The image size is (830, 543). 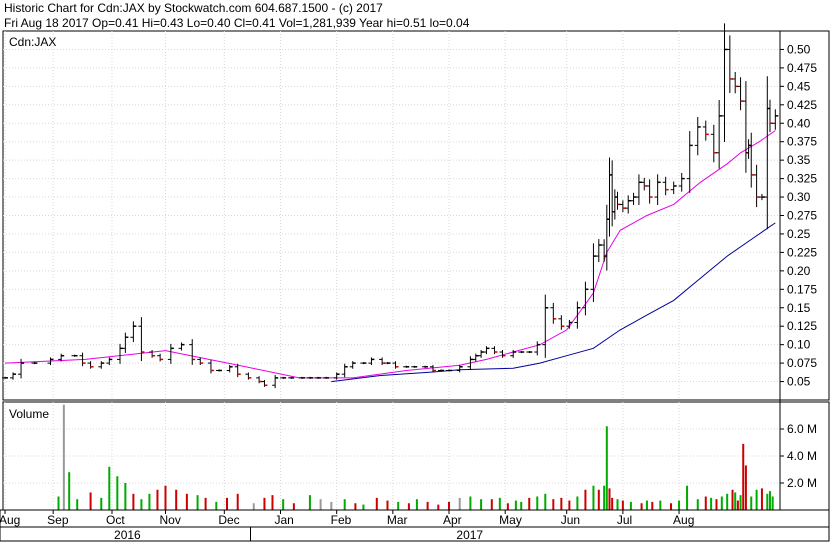 What do you see at coordinates (802, 456) in the screenshot?
I see `volume-tick-label: 4.0 M` at bounding box center [802, 456].